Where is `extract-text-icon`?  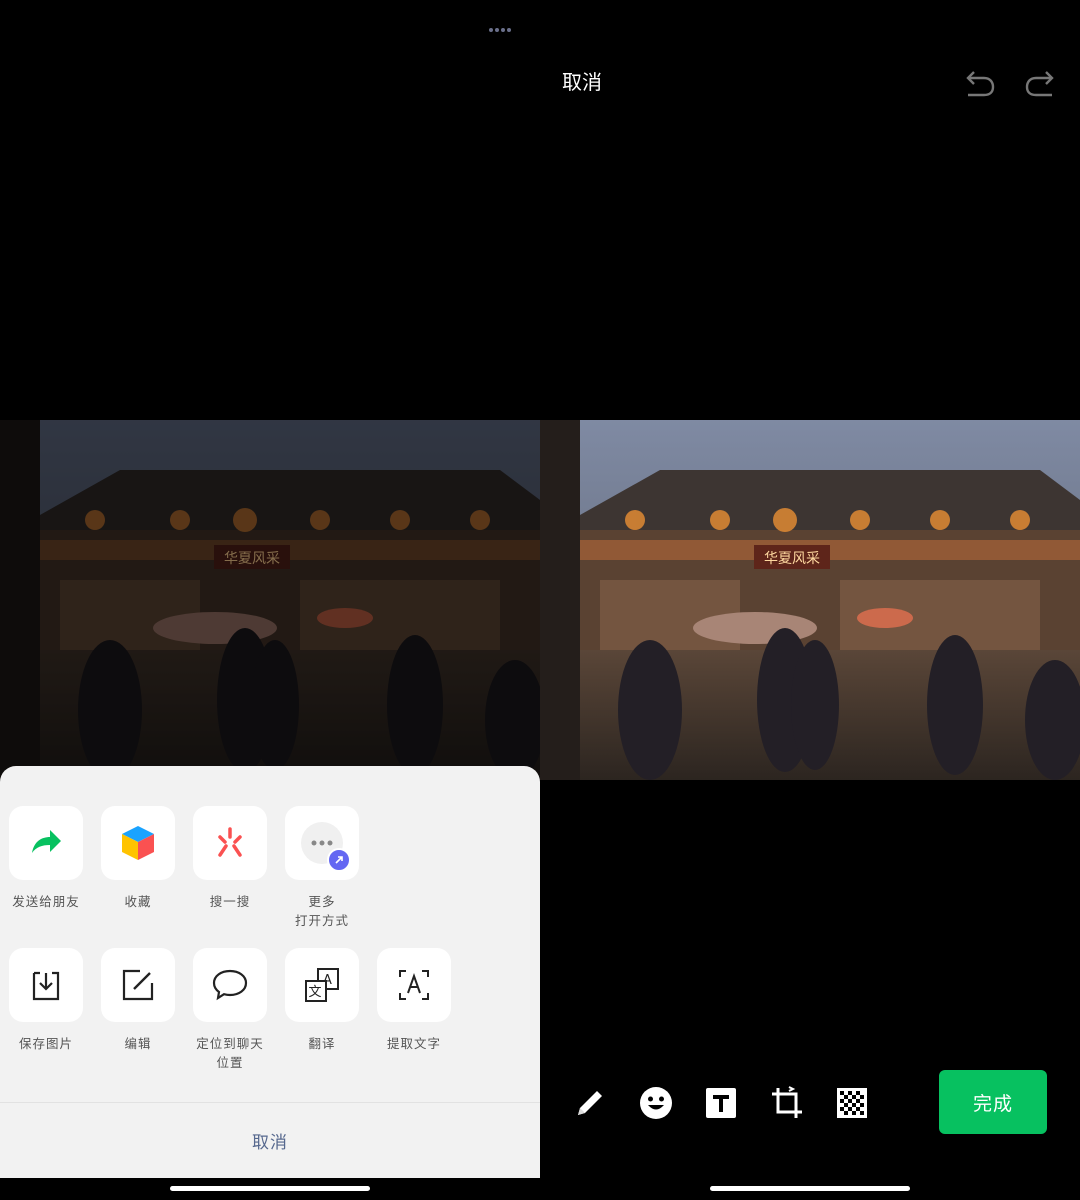 extract-text-icon is located at coordinates (414, 985).